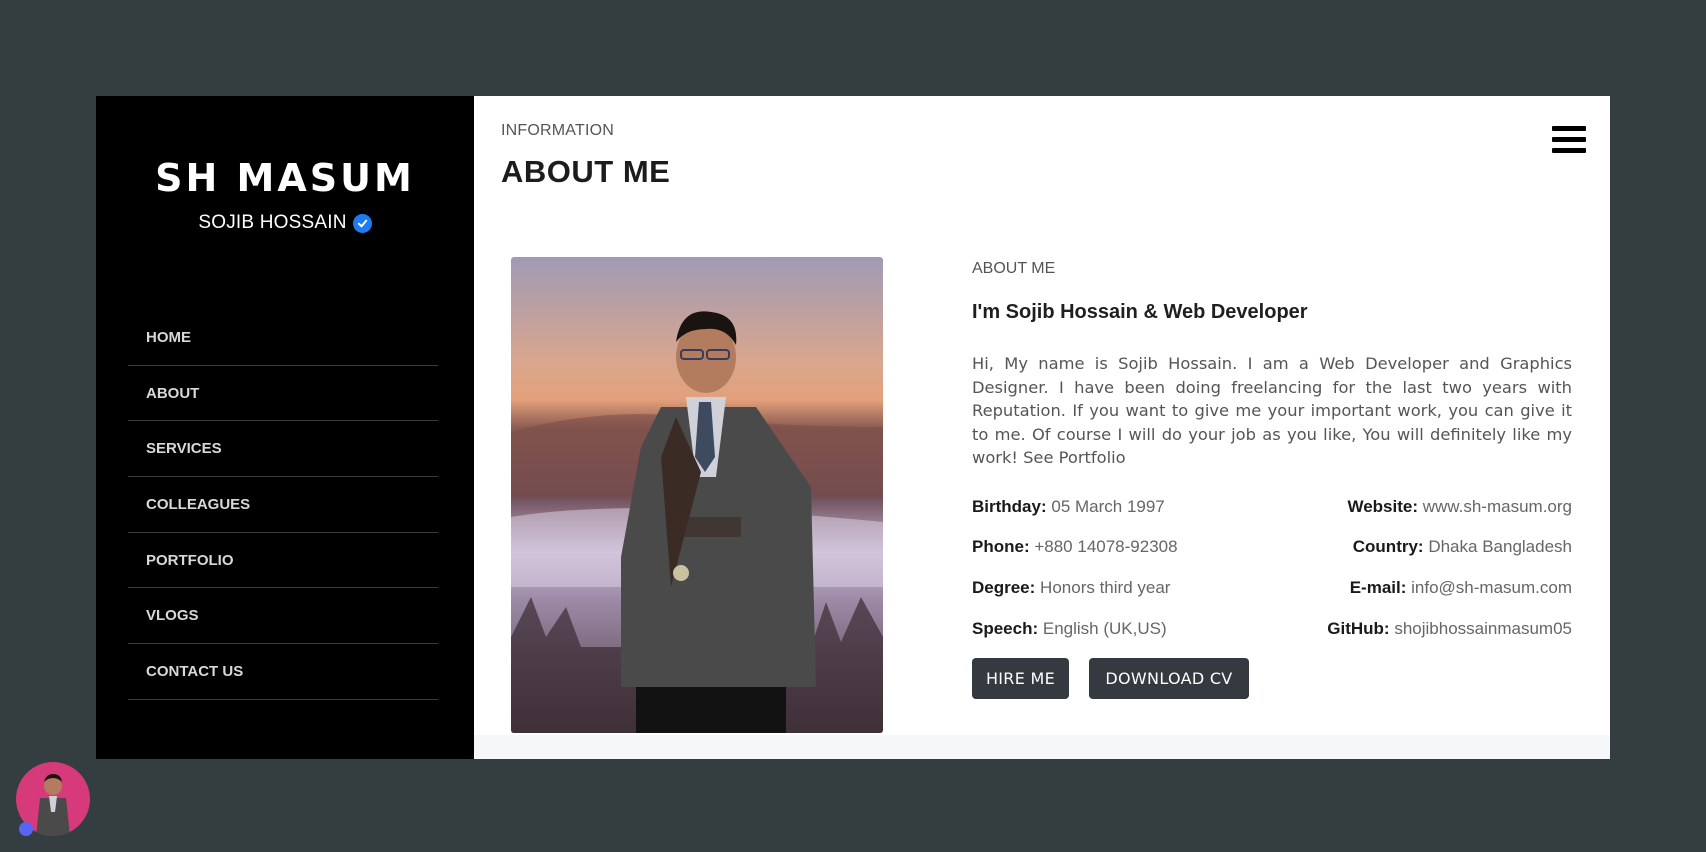 This screenshot has height=852, width=1706. Describe the element at coordinates (558, 130) in the screenshot. I see `section-eyebrow: INFORMATION` at that location.